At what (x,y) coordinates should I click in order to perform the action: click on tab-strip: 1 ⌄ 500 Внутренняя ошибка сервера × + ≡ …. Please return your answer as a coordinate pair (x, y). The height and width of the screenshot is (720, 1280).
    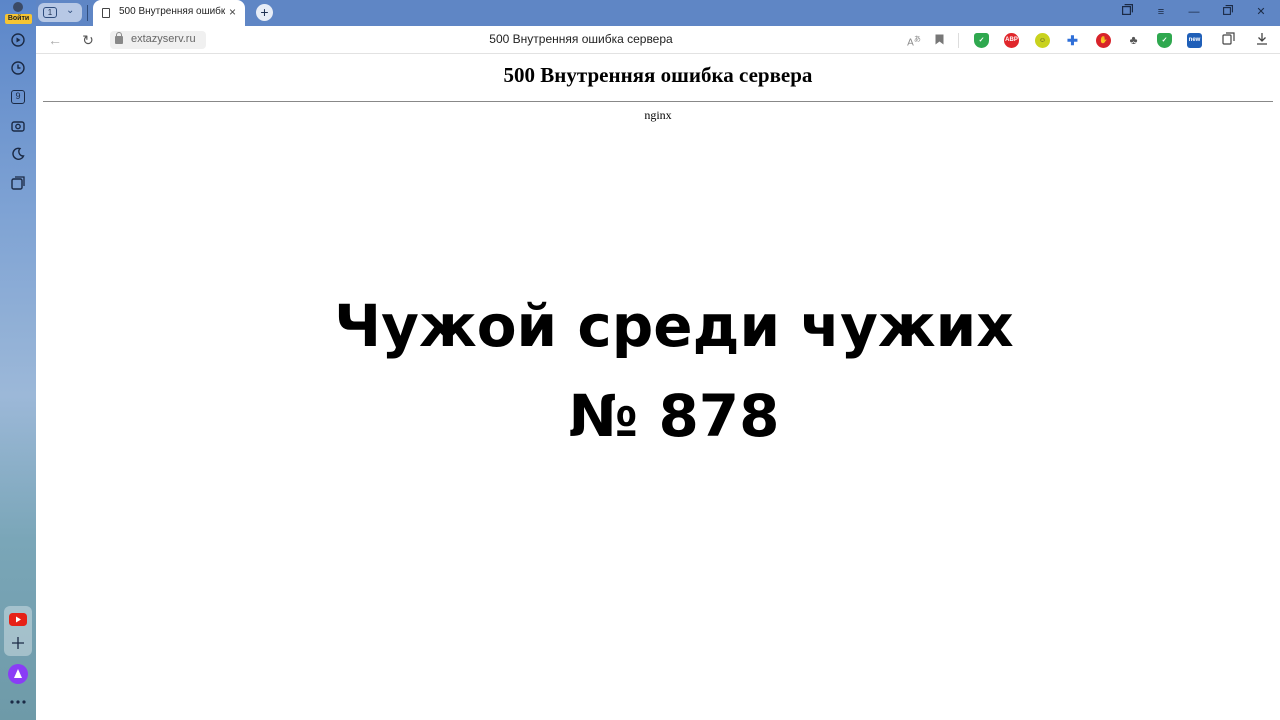
    Looking at the image, I should click on (658, 13).